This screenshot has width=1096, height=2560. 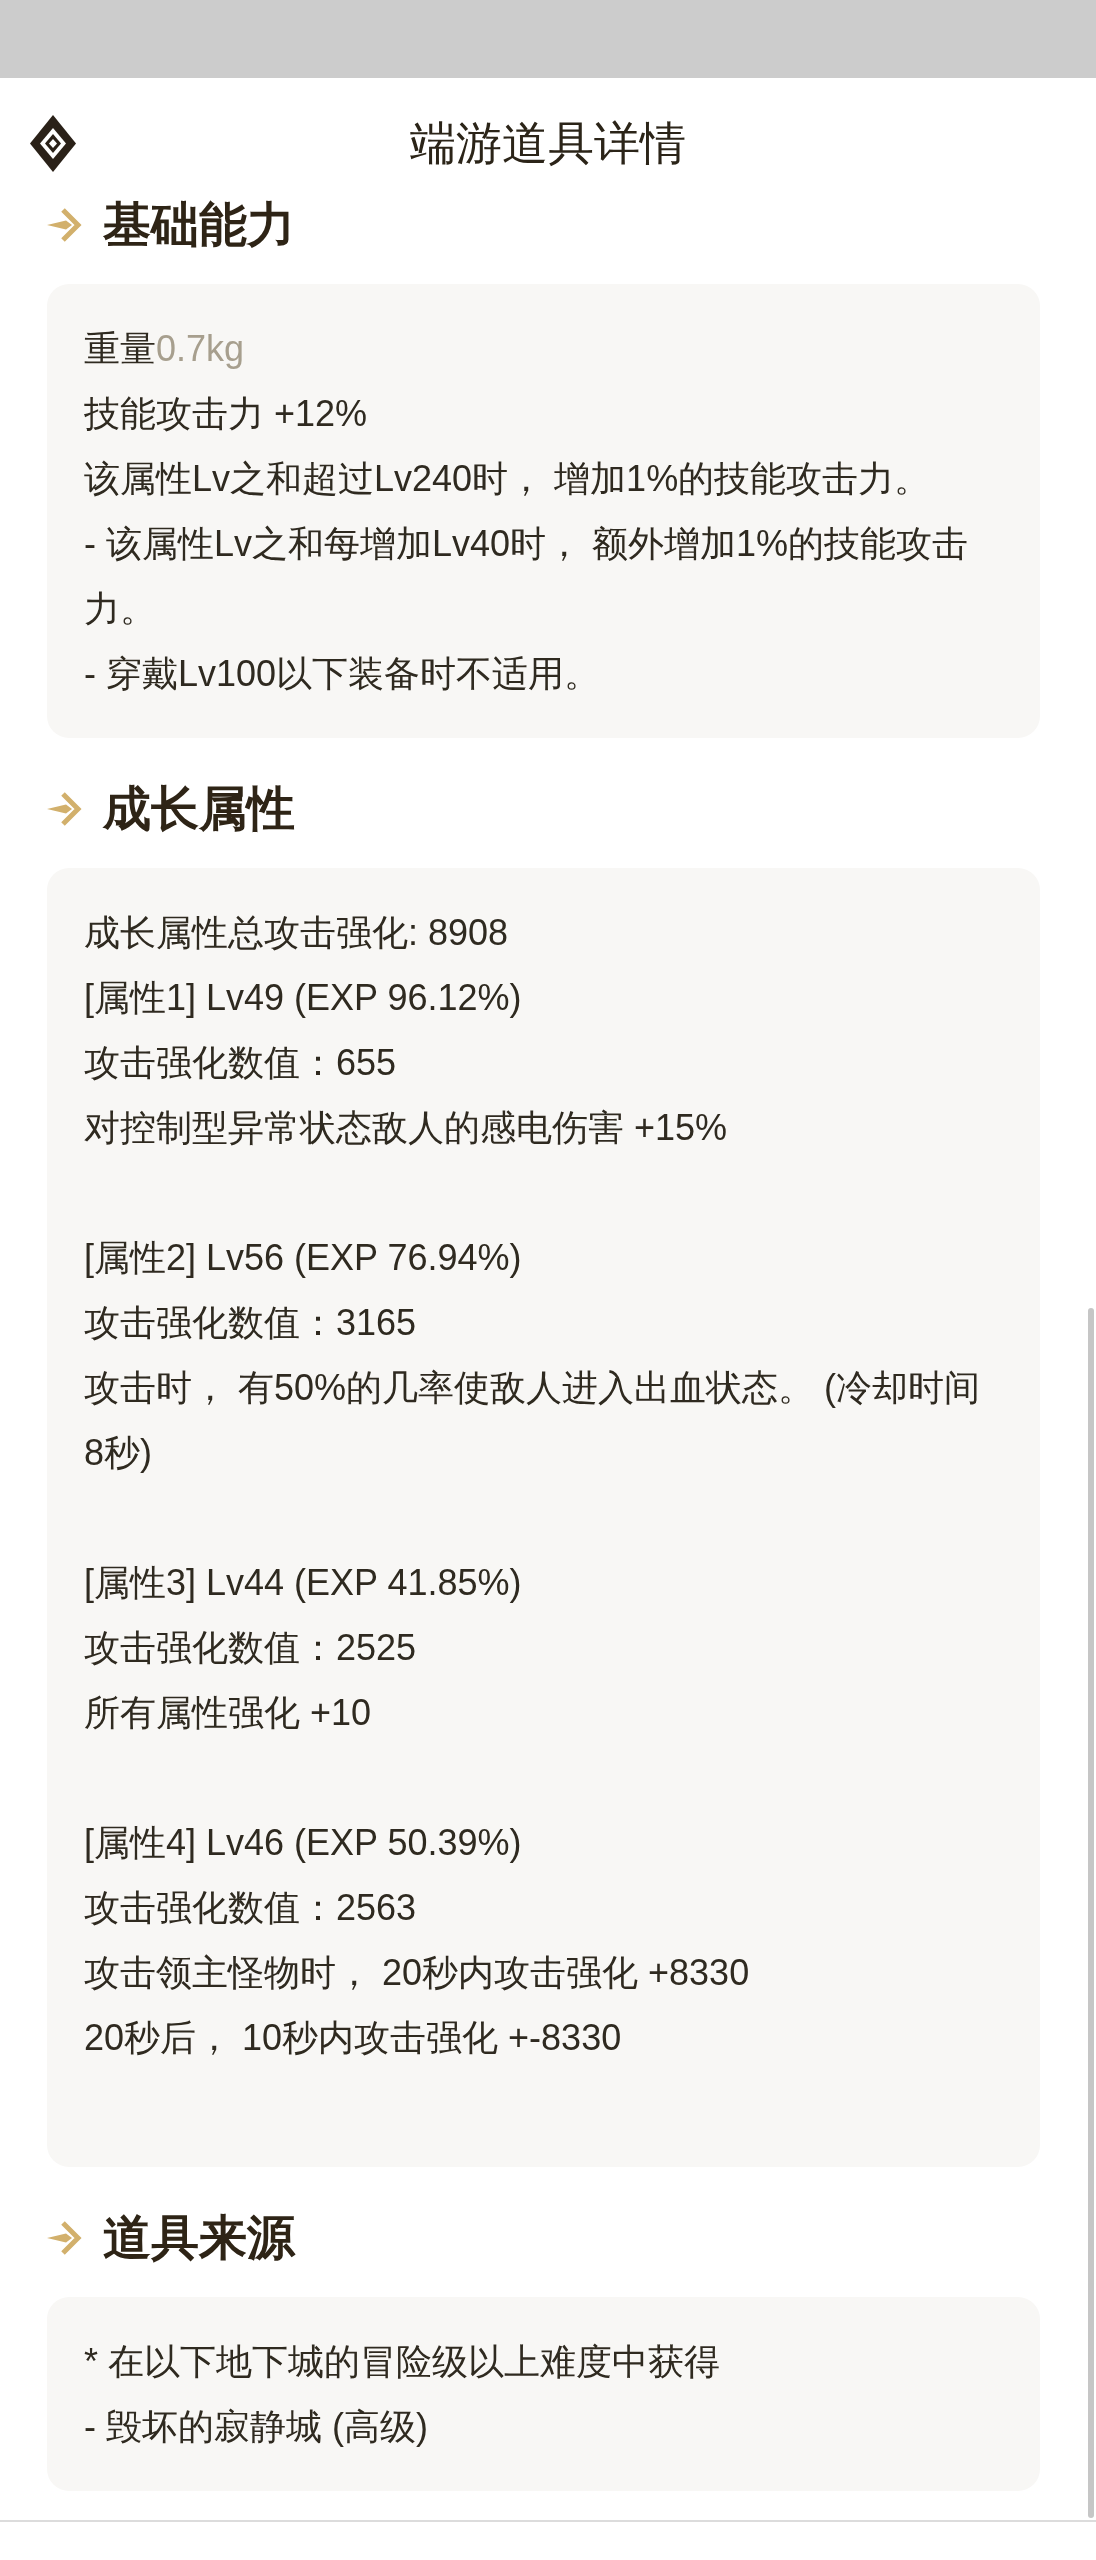 I want to click on total-stat-line: 成长属性总攻击强化: 8908, so click(x=297, y=933).